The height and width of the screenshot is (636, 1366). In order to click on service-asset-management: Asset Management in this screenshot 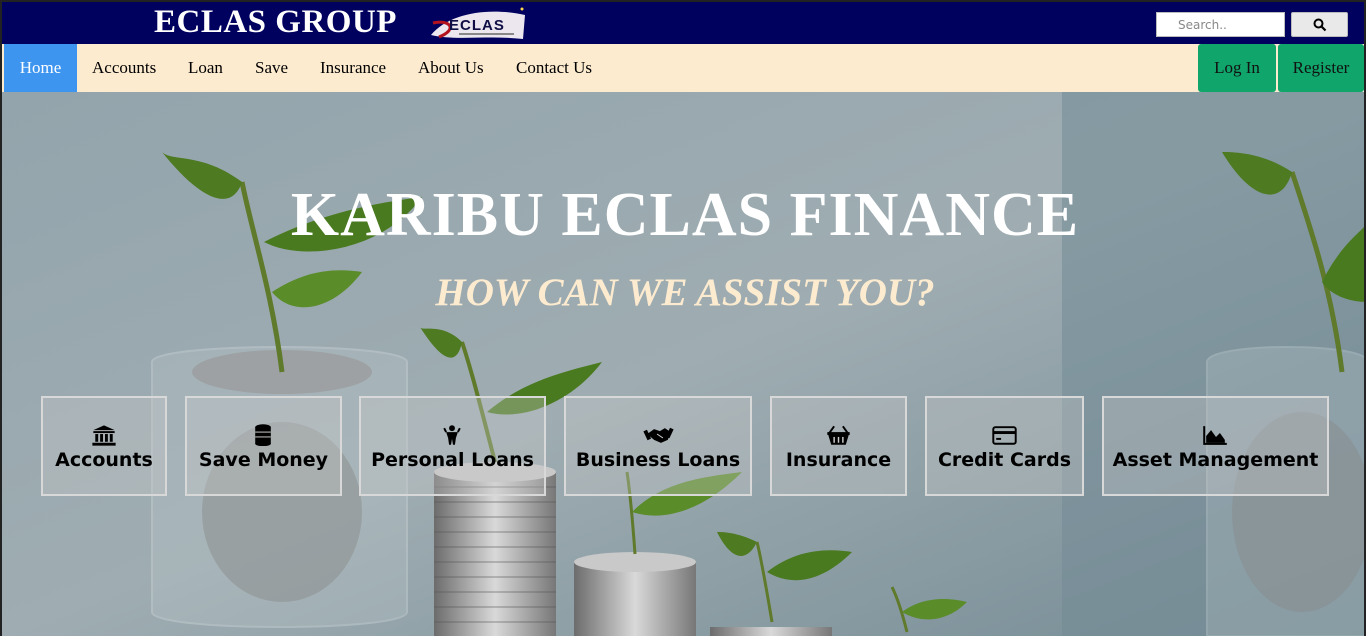, I will do `click(1215, 446)`.